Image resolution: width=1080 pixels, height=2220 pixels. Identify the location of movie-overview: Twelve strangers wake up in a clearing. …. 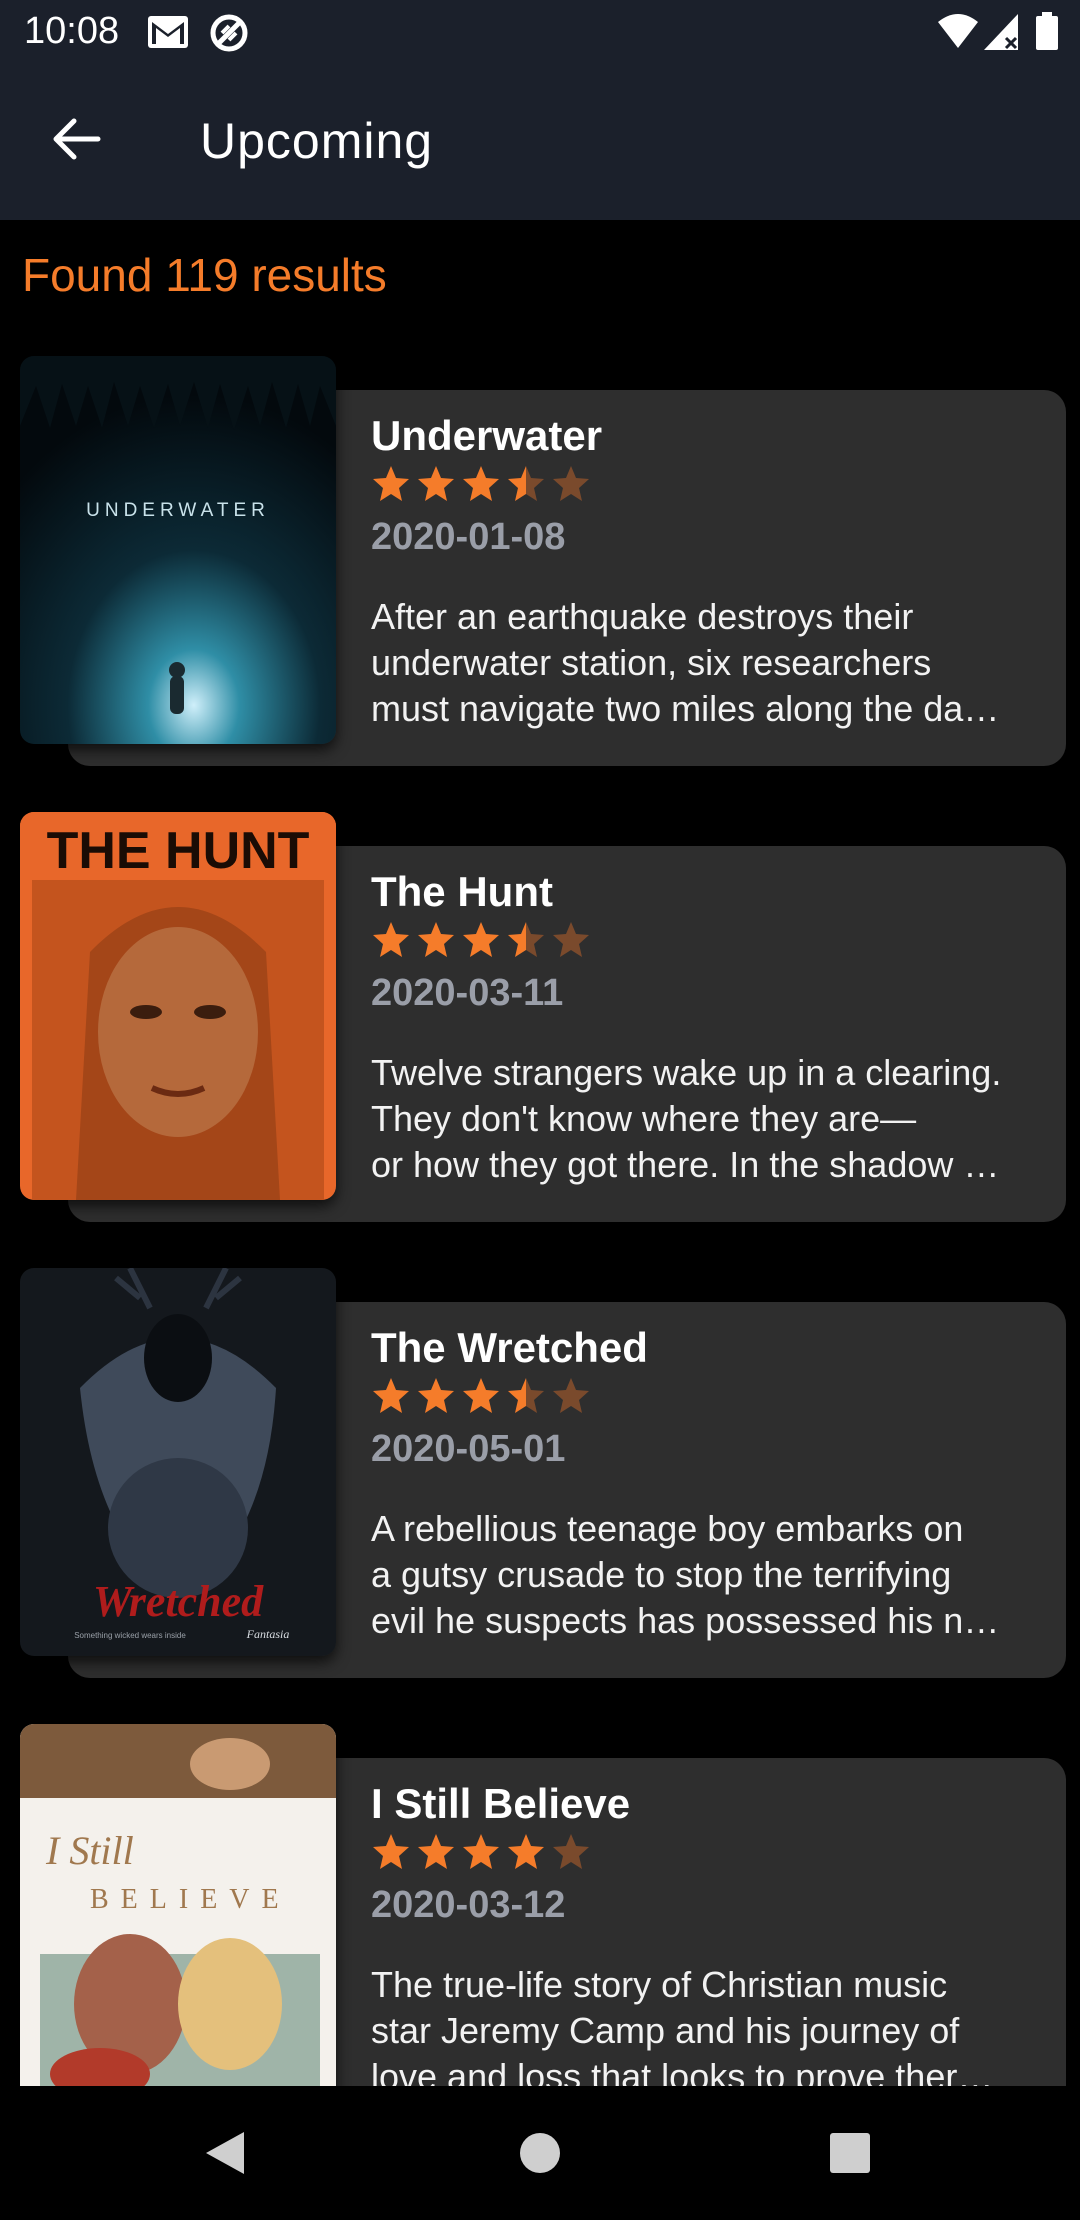
(686, 1118).